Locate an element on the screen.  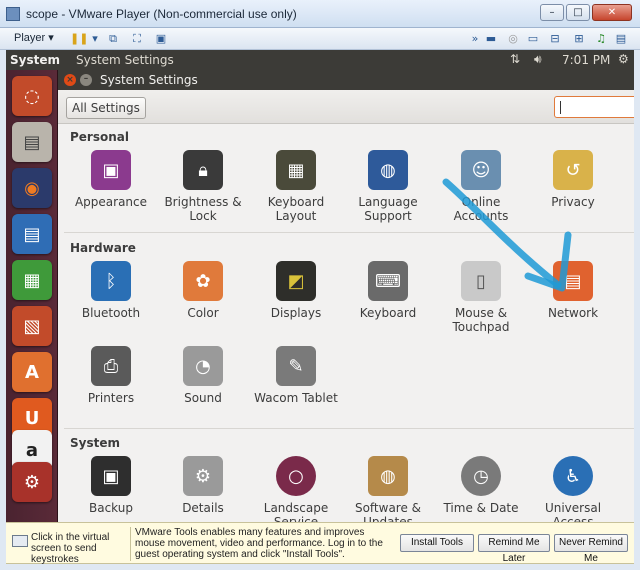
libreoffice-calc-icon: ▦ is located at coordinates (32, 280).